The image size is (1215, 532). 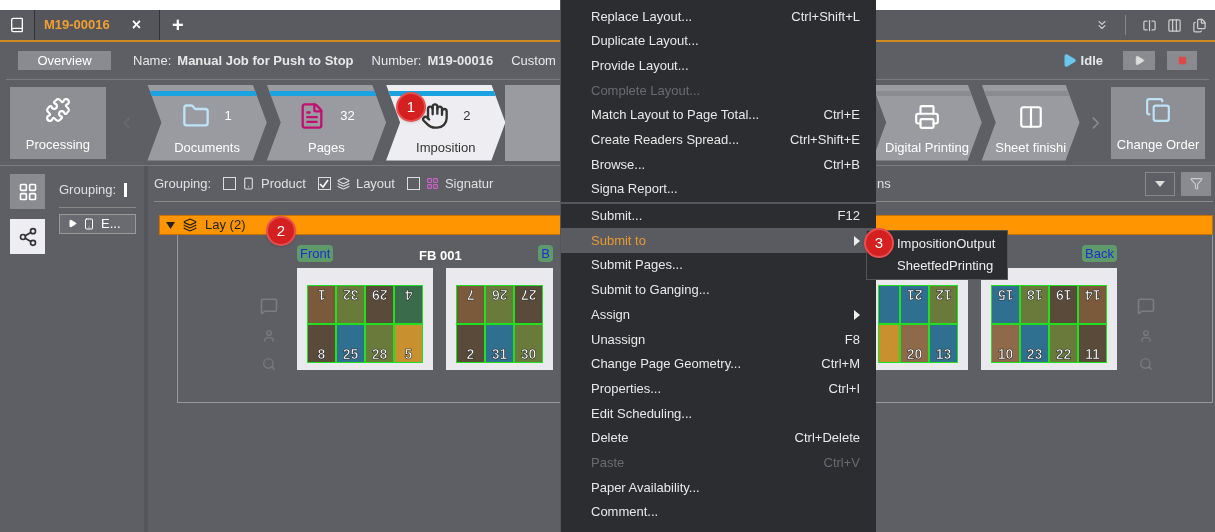 I want to click on page-number: 32, so click(x=350, y=295).